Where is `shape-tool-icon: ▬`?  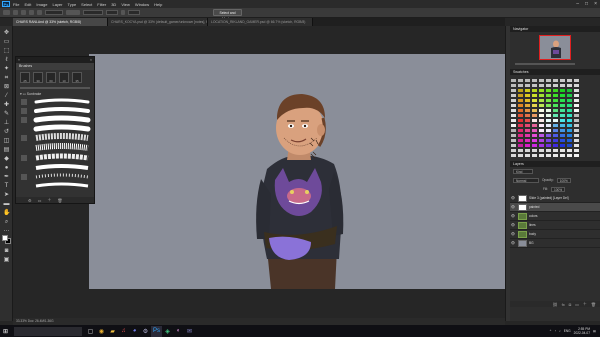 shape-tool-icon: ▬ is located at coordinates (6, 204).